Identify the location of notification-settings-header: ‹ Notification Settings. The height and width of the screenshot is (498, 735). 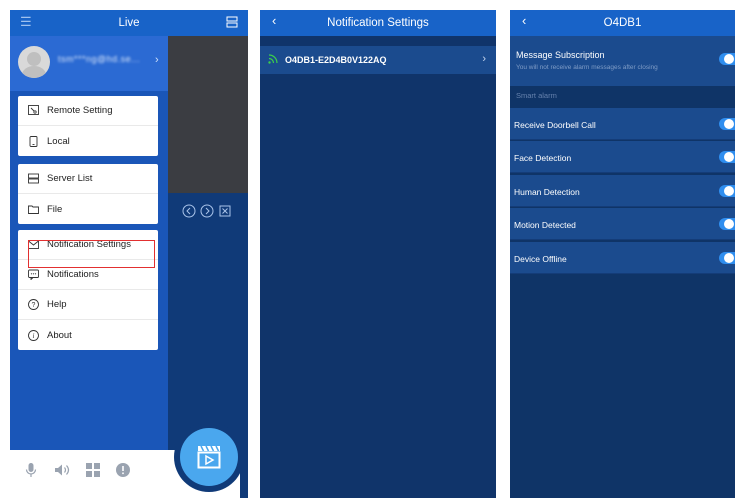
(378, 23).